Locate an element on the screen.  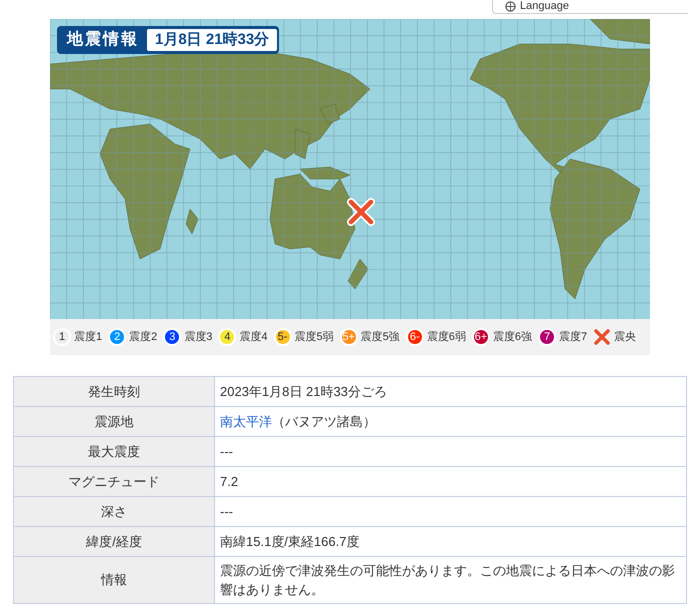
row-label: 最大震度 is located at coordinates (114, 451).